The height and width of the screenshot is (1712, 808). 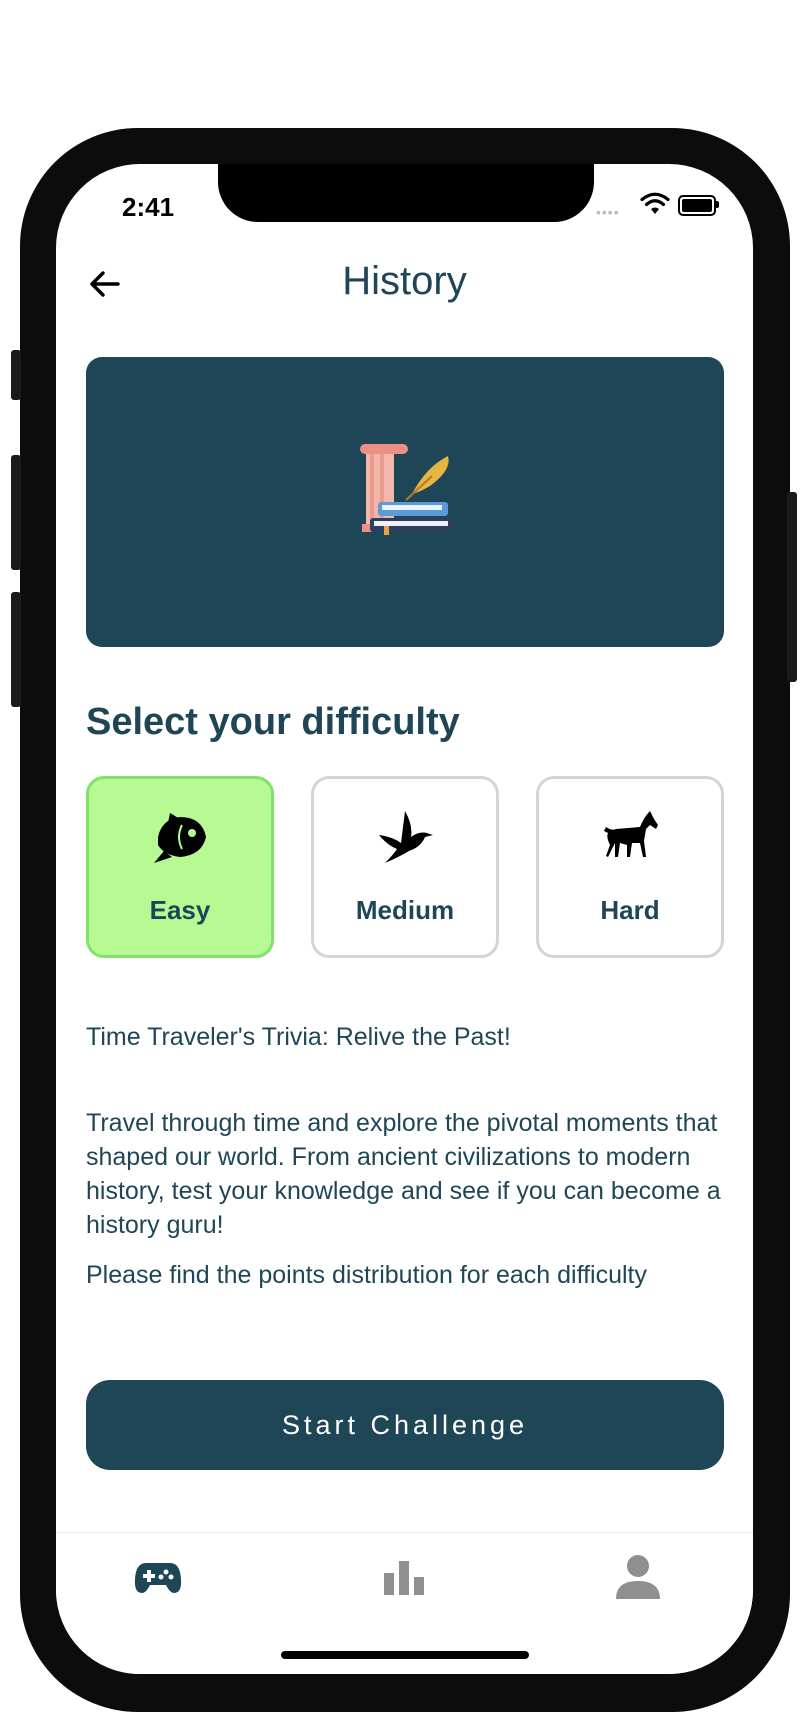 I want to click on wifi-icon, so click(x=655, y=203).